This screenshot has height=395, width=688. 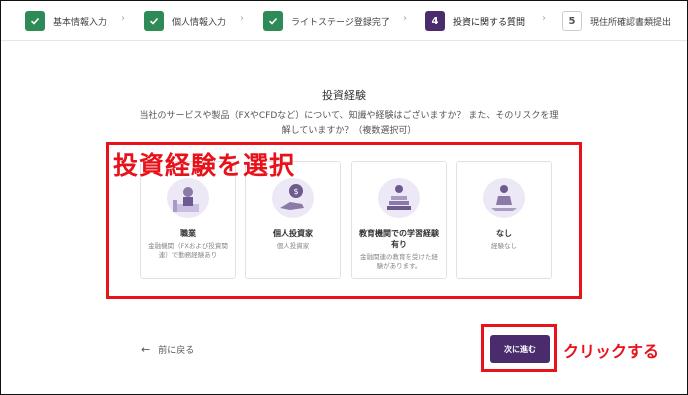 I want to click on step-label: 投資に関する質問, so click(x=489, y=22).